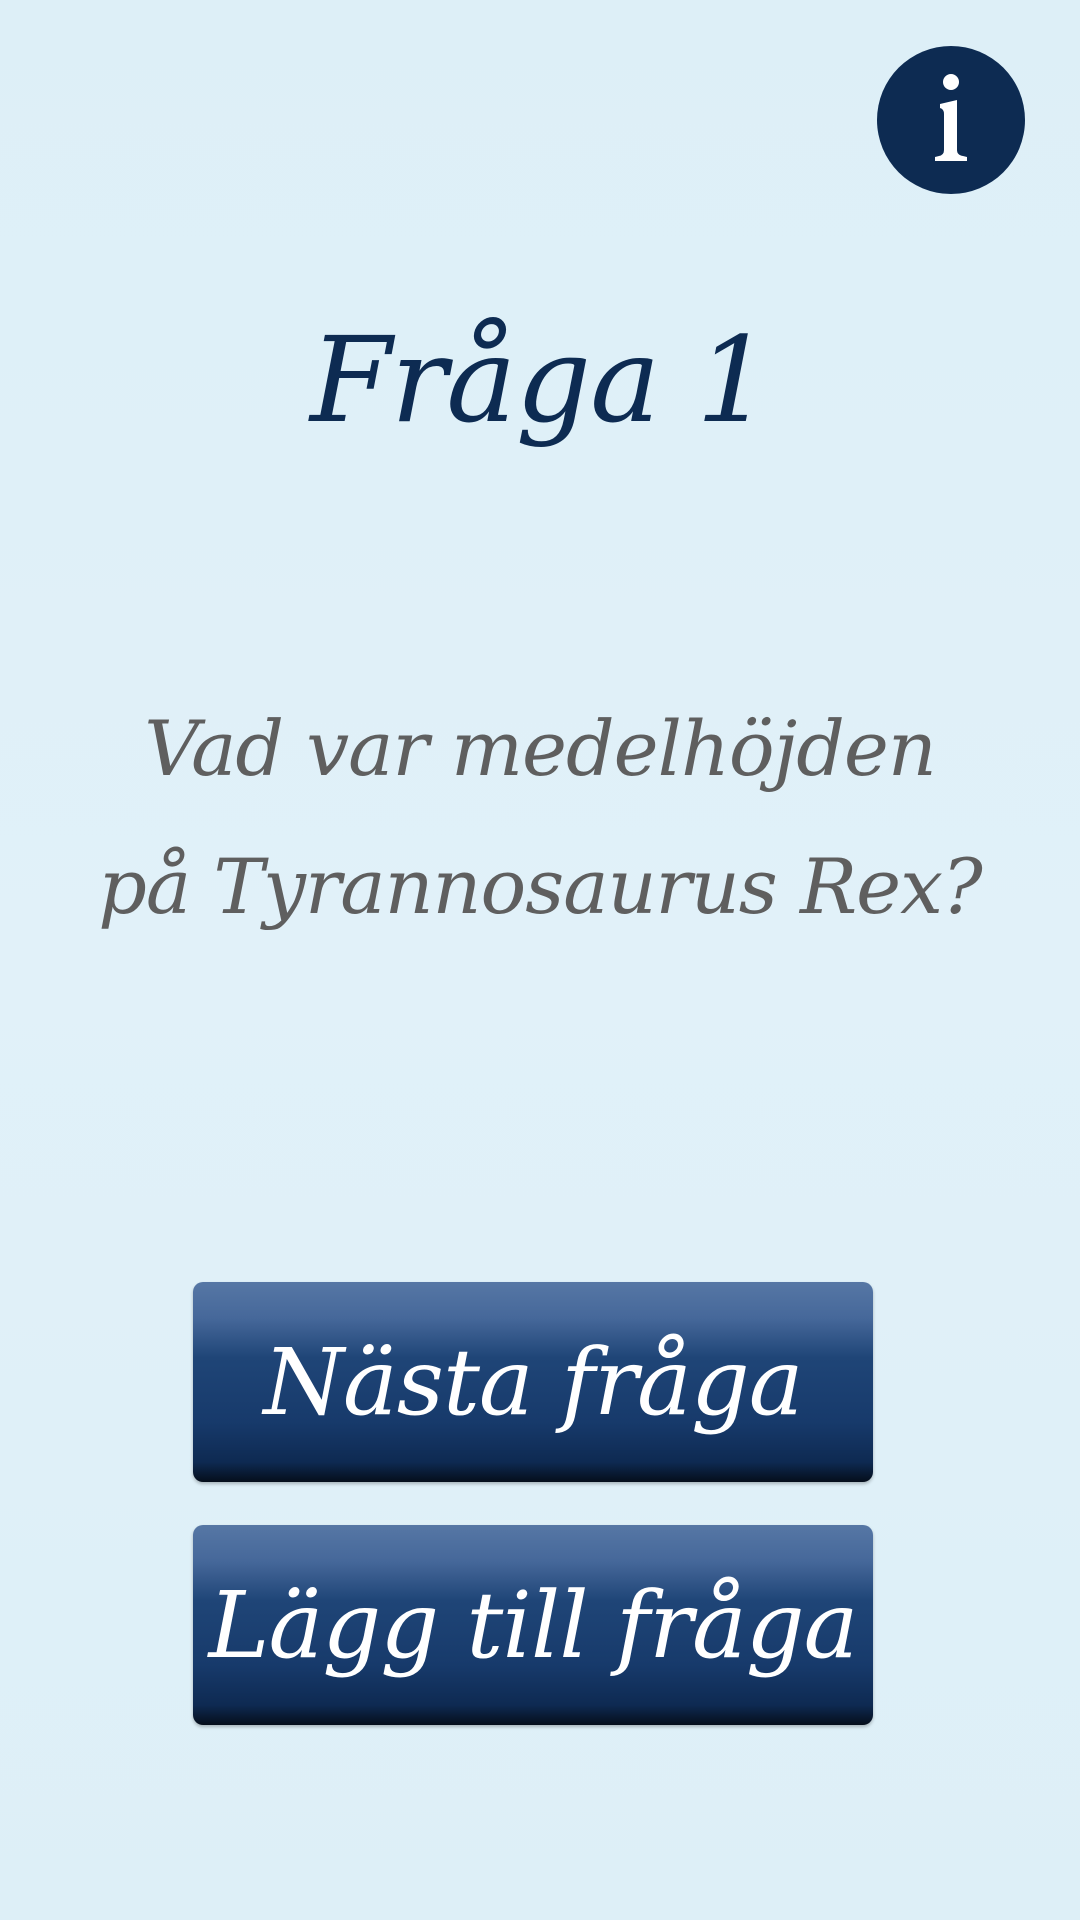 The height and width of the screenshot is (1920, 1080). I want to click on info-icon, so click(951, 117).